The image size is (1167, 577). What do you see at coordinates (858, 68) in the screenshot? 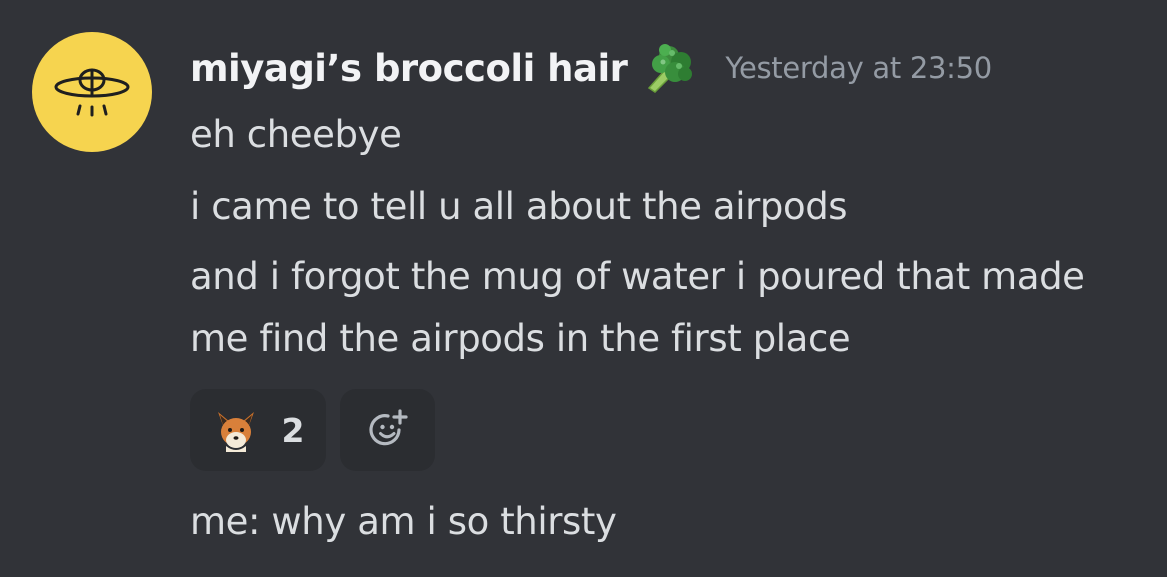
I see `timestamp: Yesterday at 23:50` at bounding box center [858, 68].